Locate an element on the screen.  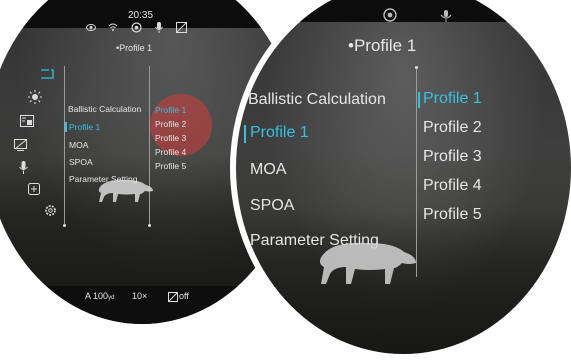
distance-prefix: A is located at coordinates (88, 296).